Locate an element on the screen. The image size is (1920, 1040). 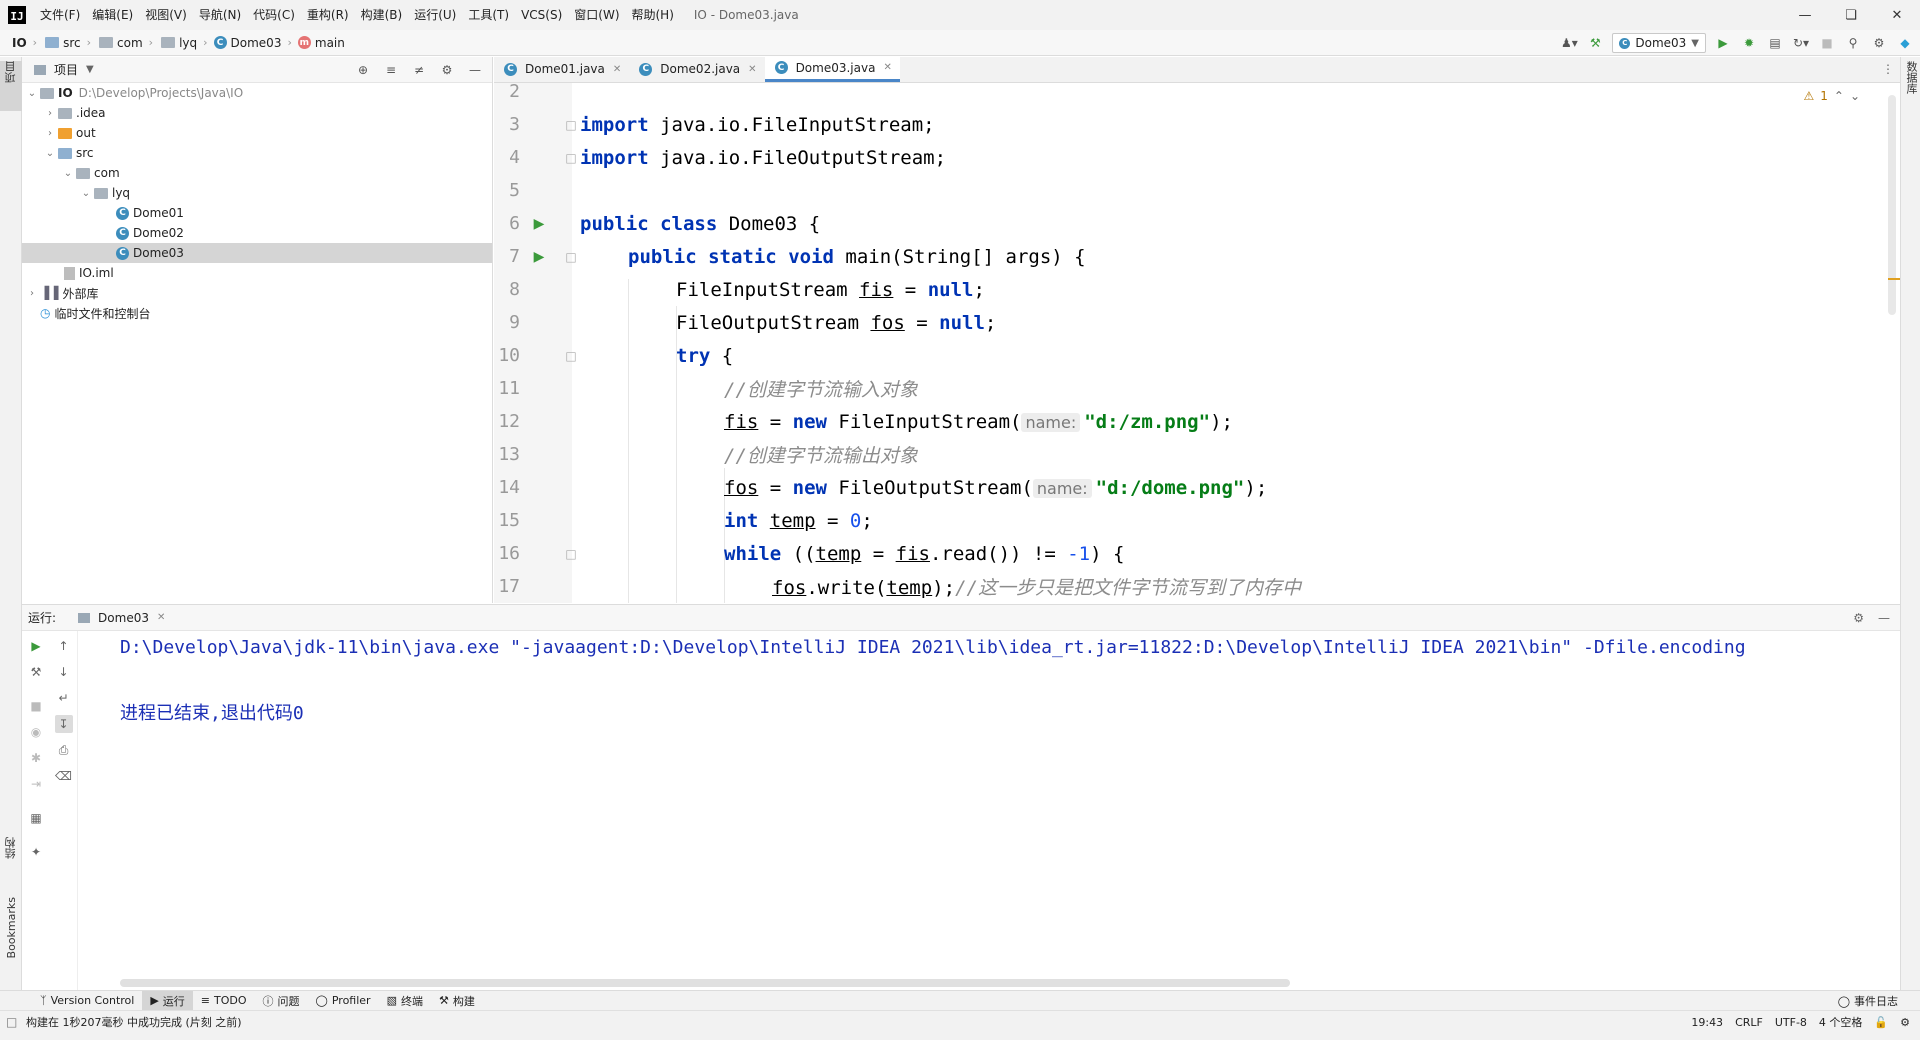
inspection-widget: ⚠ 1 ⌃ ⌄ is located at coordinates (1831, 96).